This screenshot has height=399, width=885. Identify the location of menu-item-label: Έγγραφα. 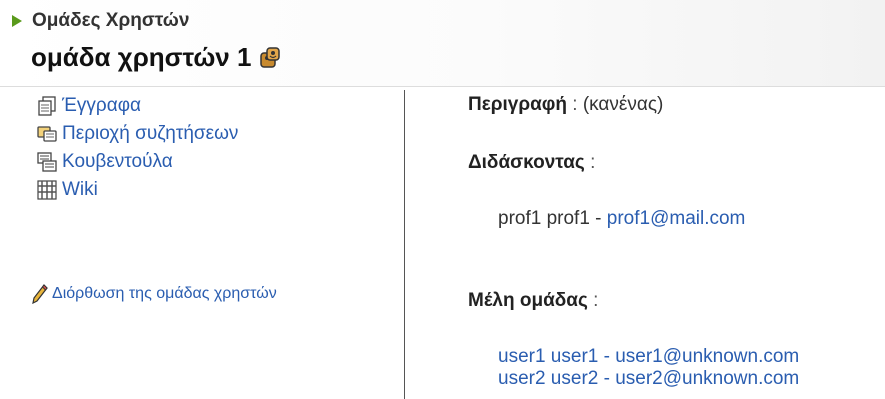
(101, 106).